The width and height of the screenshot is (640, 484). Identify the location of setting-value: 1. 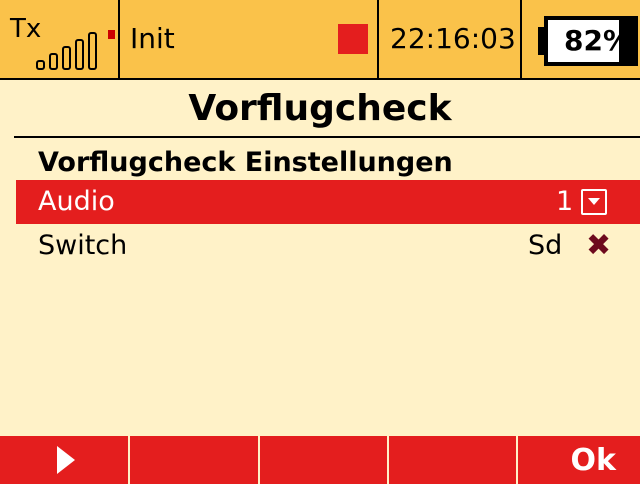
(565, 201).